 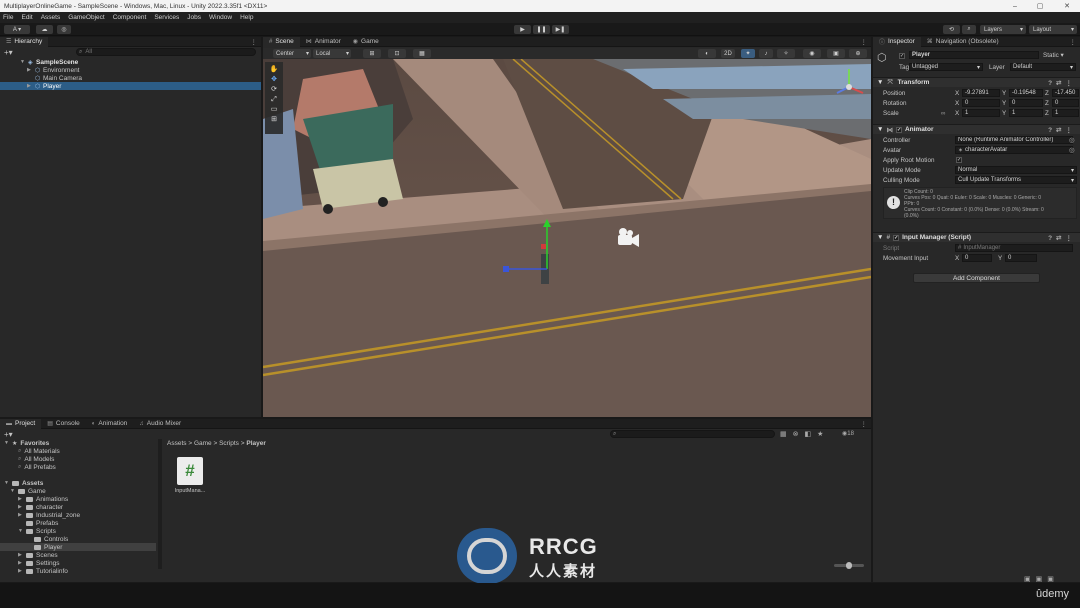 What do you see at coordinates (166, 17) in the screenshot?
I see `menu-services: Services` at bounding box center [166, 17].